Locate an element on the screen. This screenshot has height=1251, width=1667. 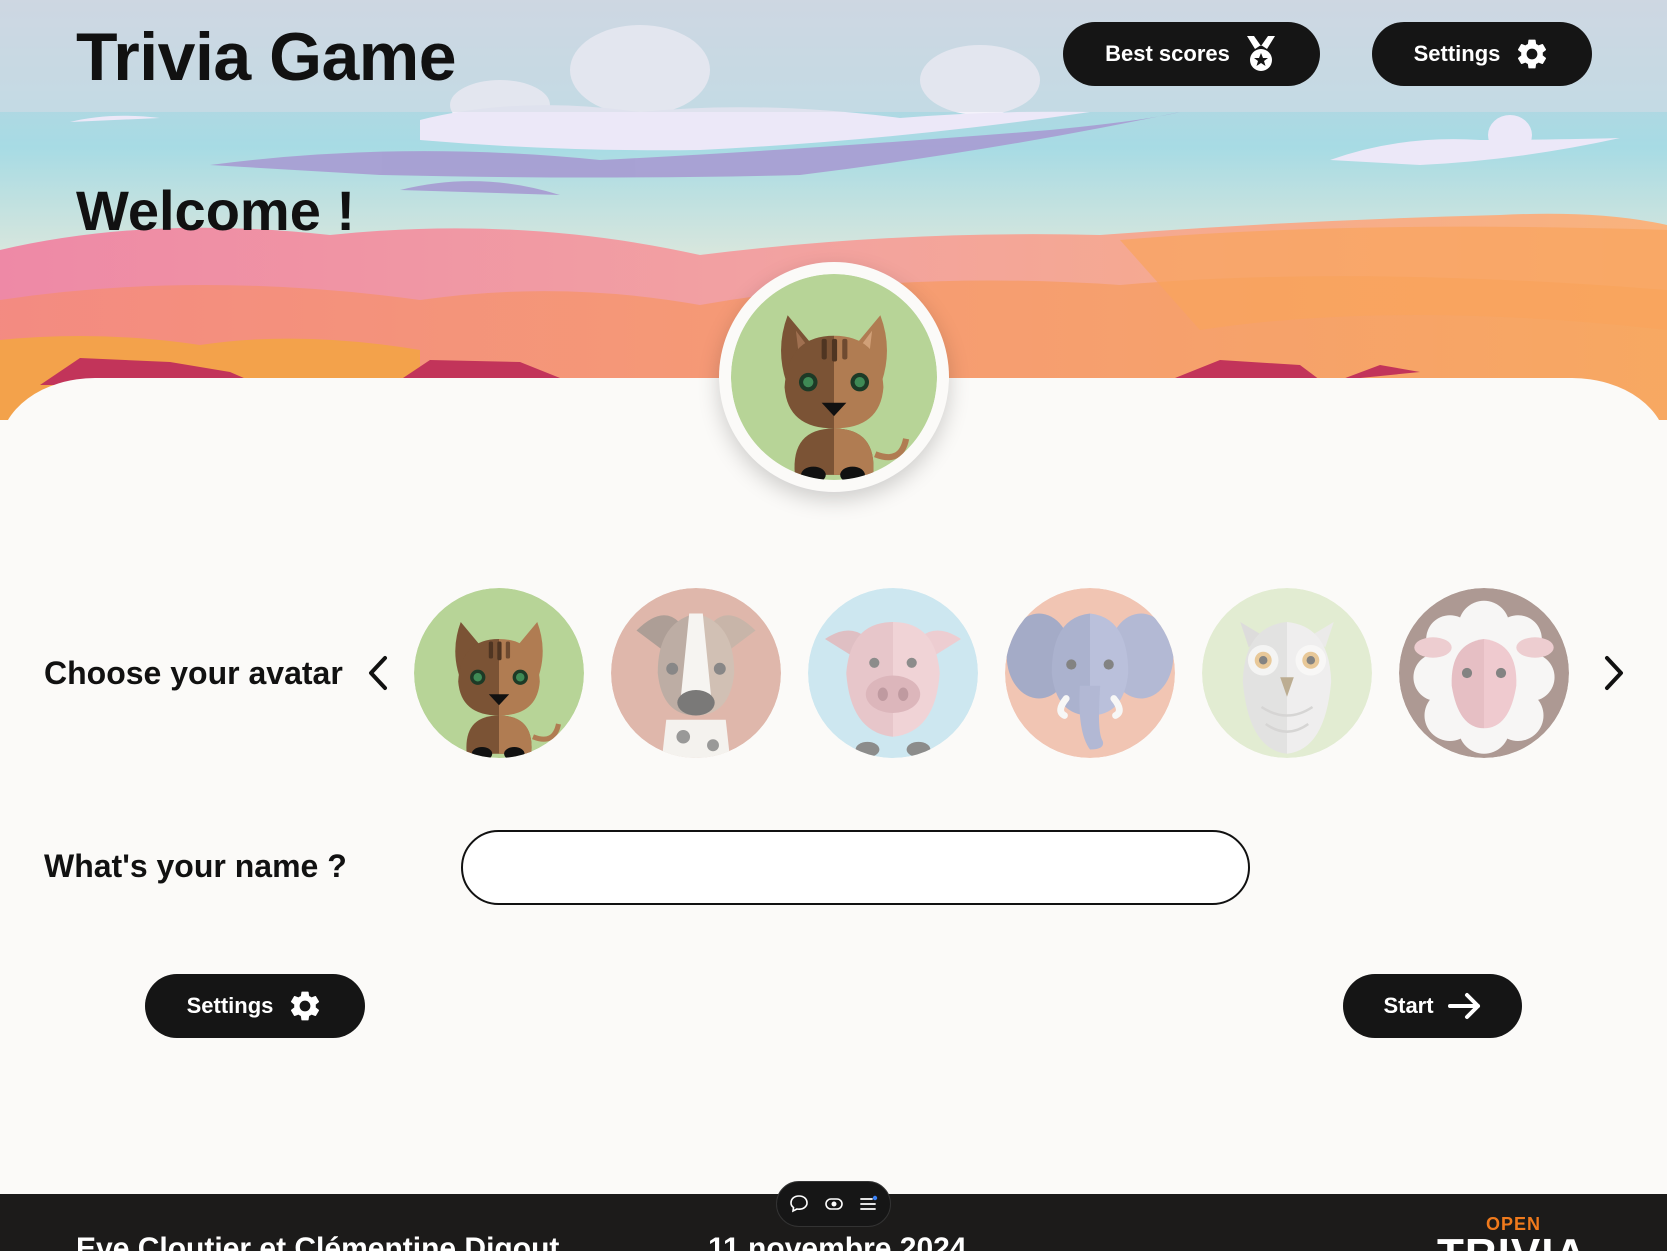
chevron-right-icon is located at coordinates (1614, 673).